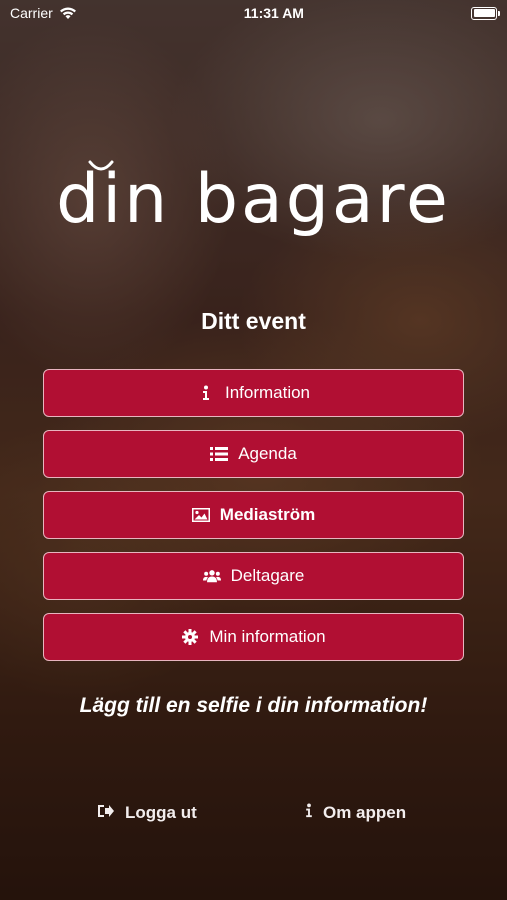  I want to click on users-icon, so click(211, 576).